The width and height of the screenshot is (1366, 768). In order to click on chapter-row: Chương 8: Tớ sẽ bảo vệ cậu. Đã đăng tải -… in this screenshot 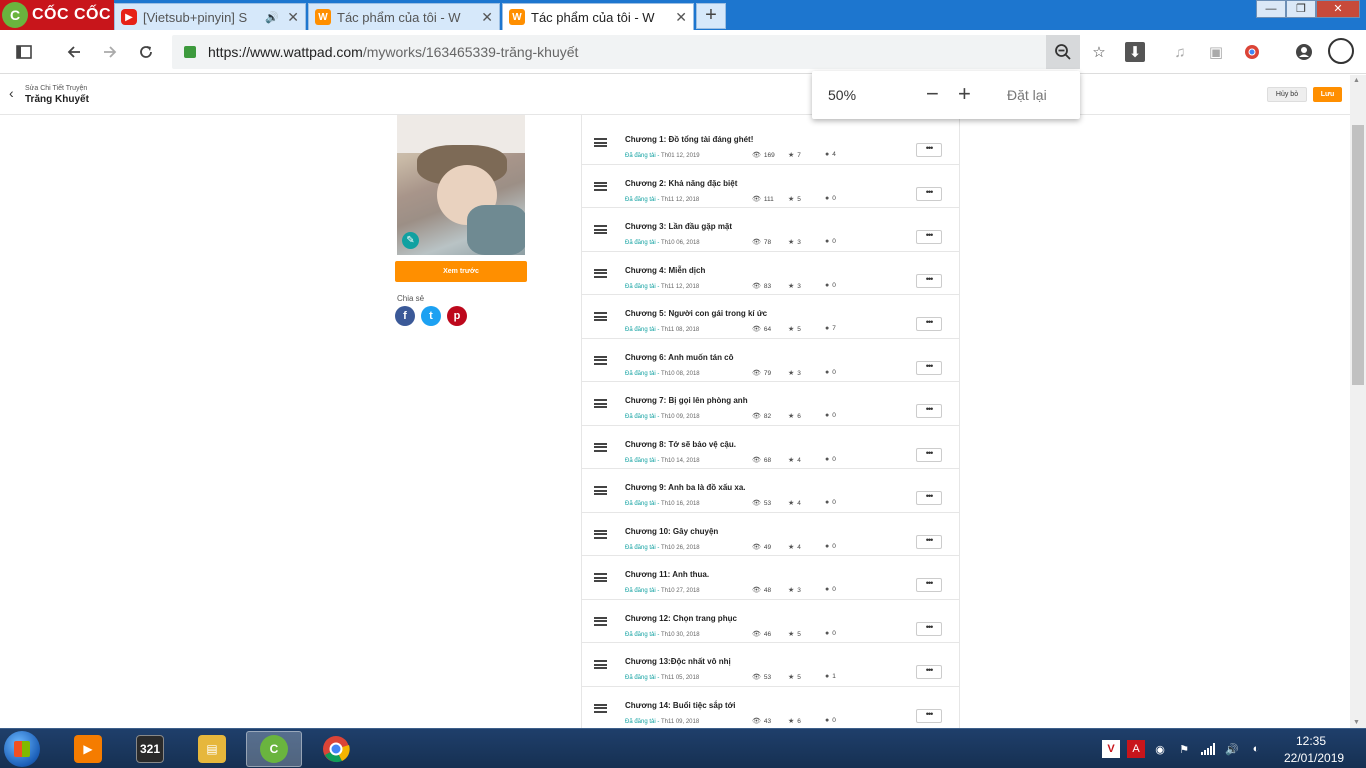, I will do `click(770, 447)`.